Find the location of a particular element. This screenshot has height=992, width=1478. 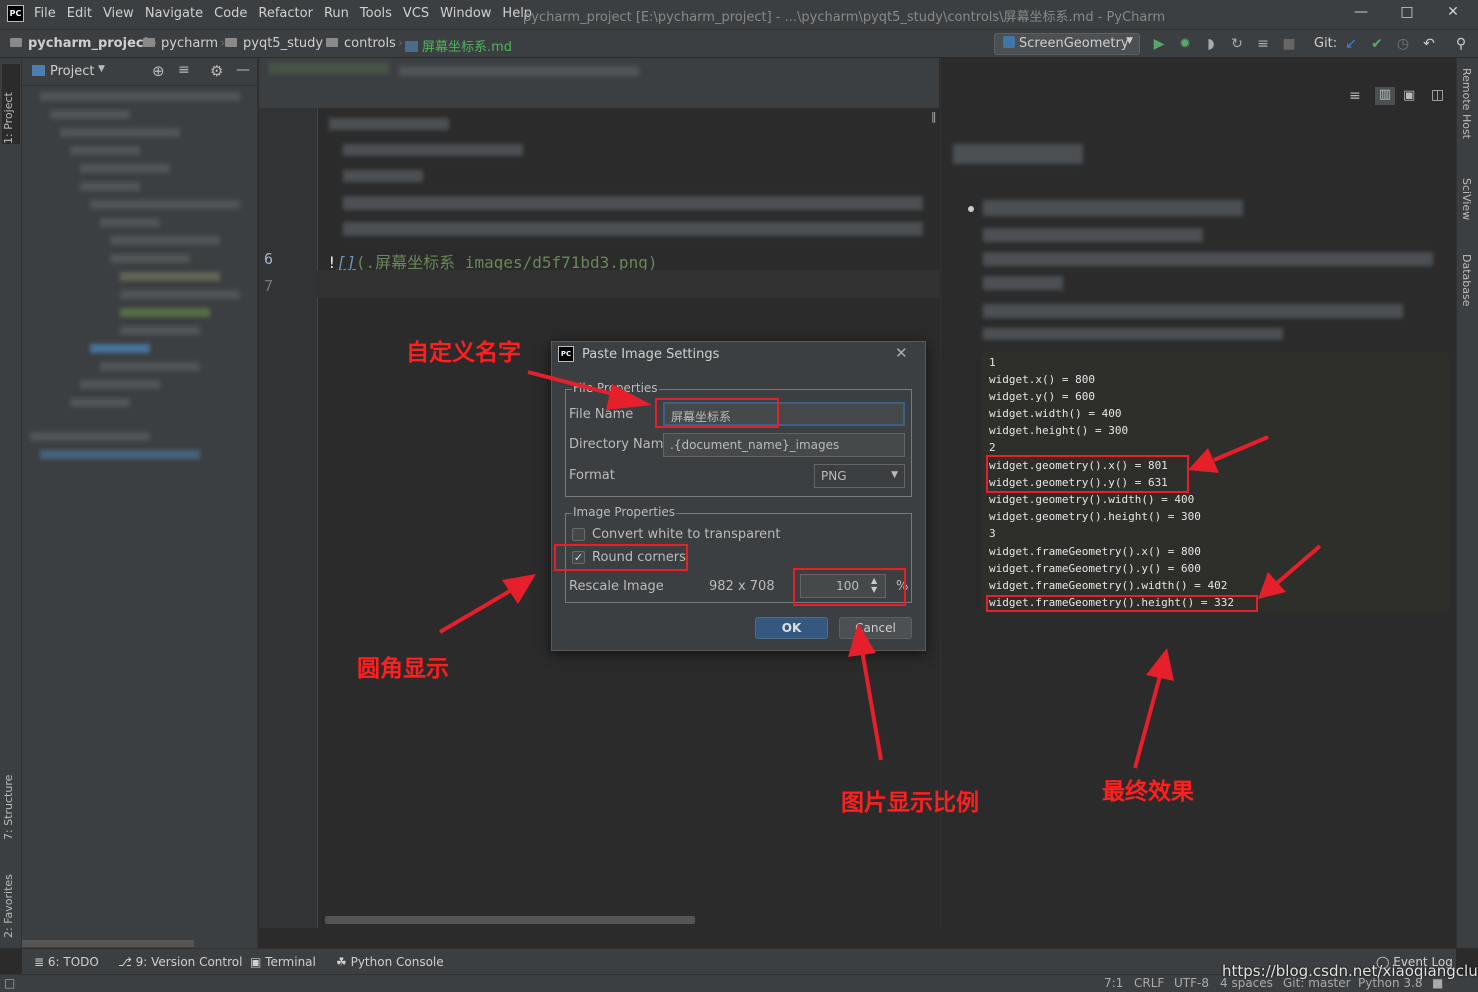

tab-version-control: ⎇ 9: Version Control is located at coordinates (180, 962).